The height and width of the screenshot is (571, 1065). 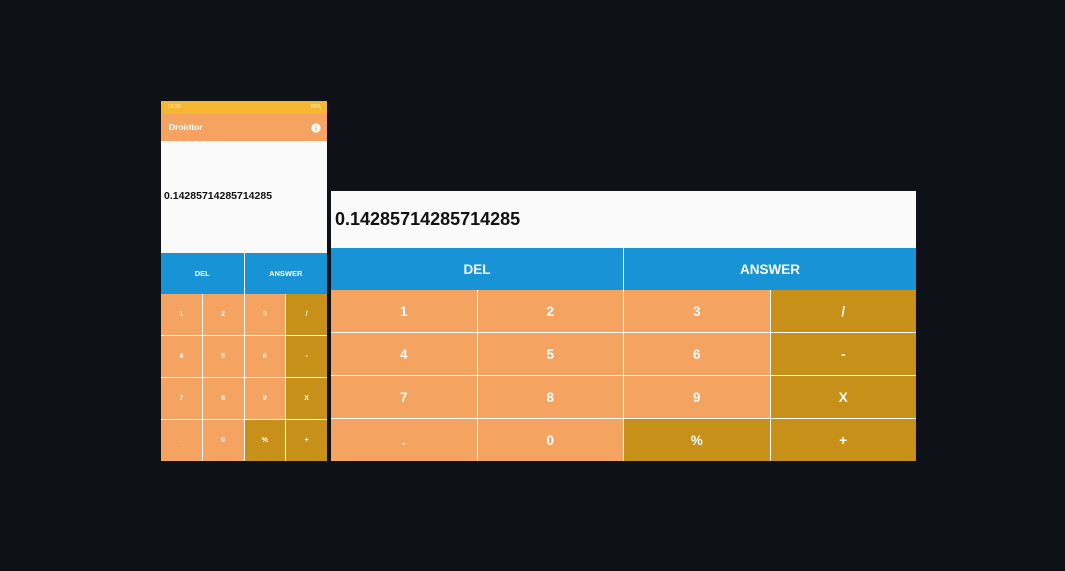 What do you see at coordinates (174, 107) in the screenshot?
I see `status-time: 15:33` at bounding box center [174, 107].